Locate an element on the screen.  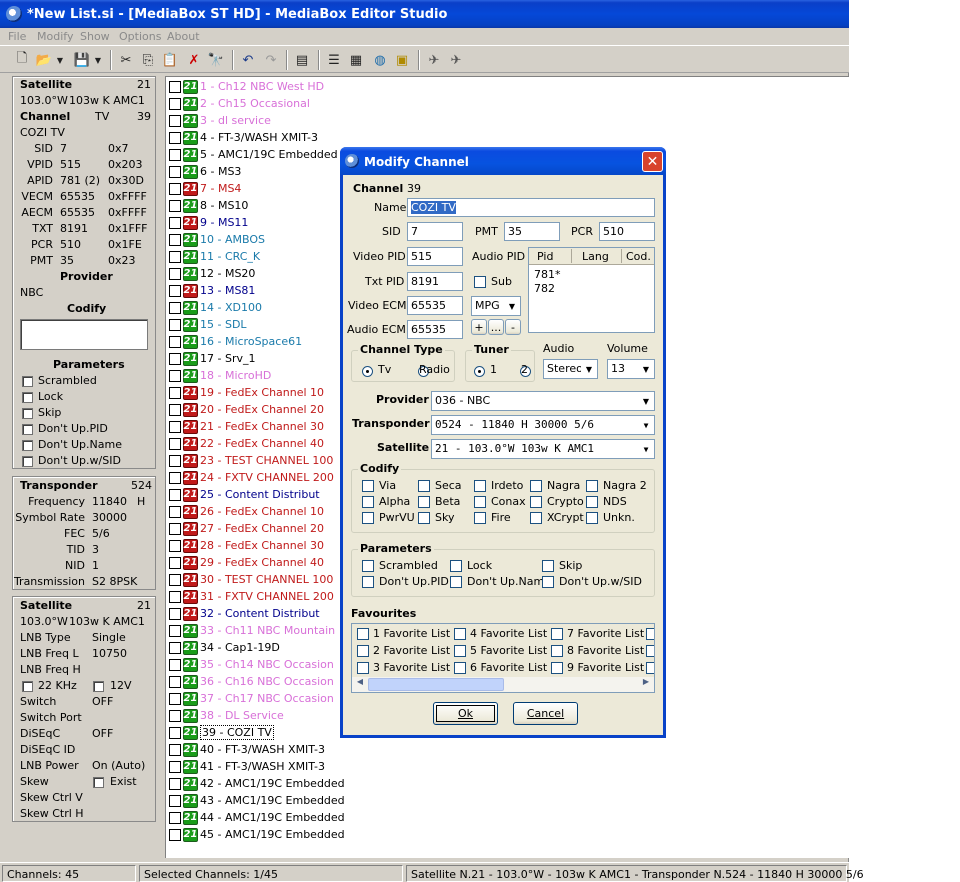
list-item: 21 38 - DL Service is located at coordinates (226, 715).